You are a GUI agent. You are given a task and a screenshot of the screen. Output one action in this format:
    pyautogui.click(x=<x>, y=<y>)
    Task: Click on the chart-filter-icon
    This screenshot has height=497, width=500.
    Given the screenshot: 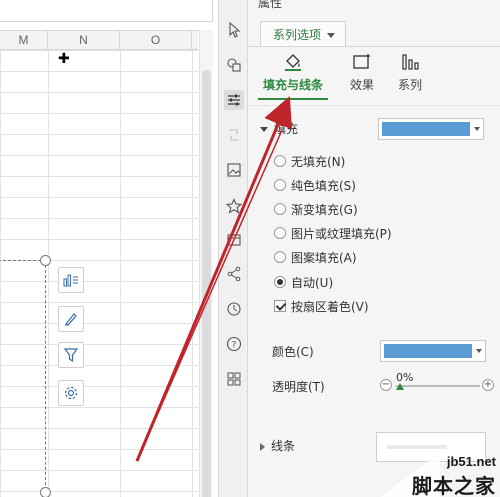 What is the action you would take?
    pyautogui.click(x=71, y=355)
    